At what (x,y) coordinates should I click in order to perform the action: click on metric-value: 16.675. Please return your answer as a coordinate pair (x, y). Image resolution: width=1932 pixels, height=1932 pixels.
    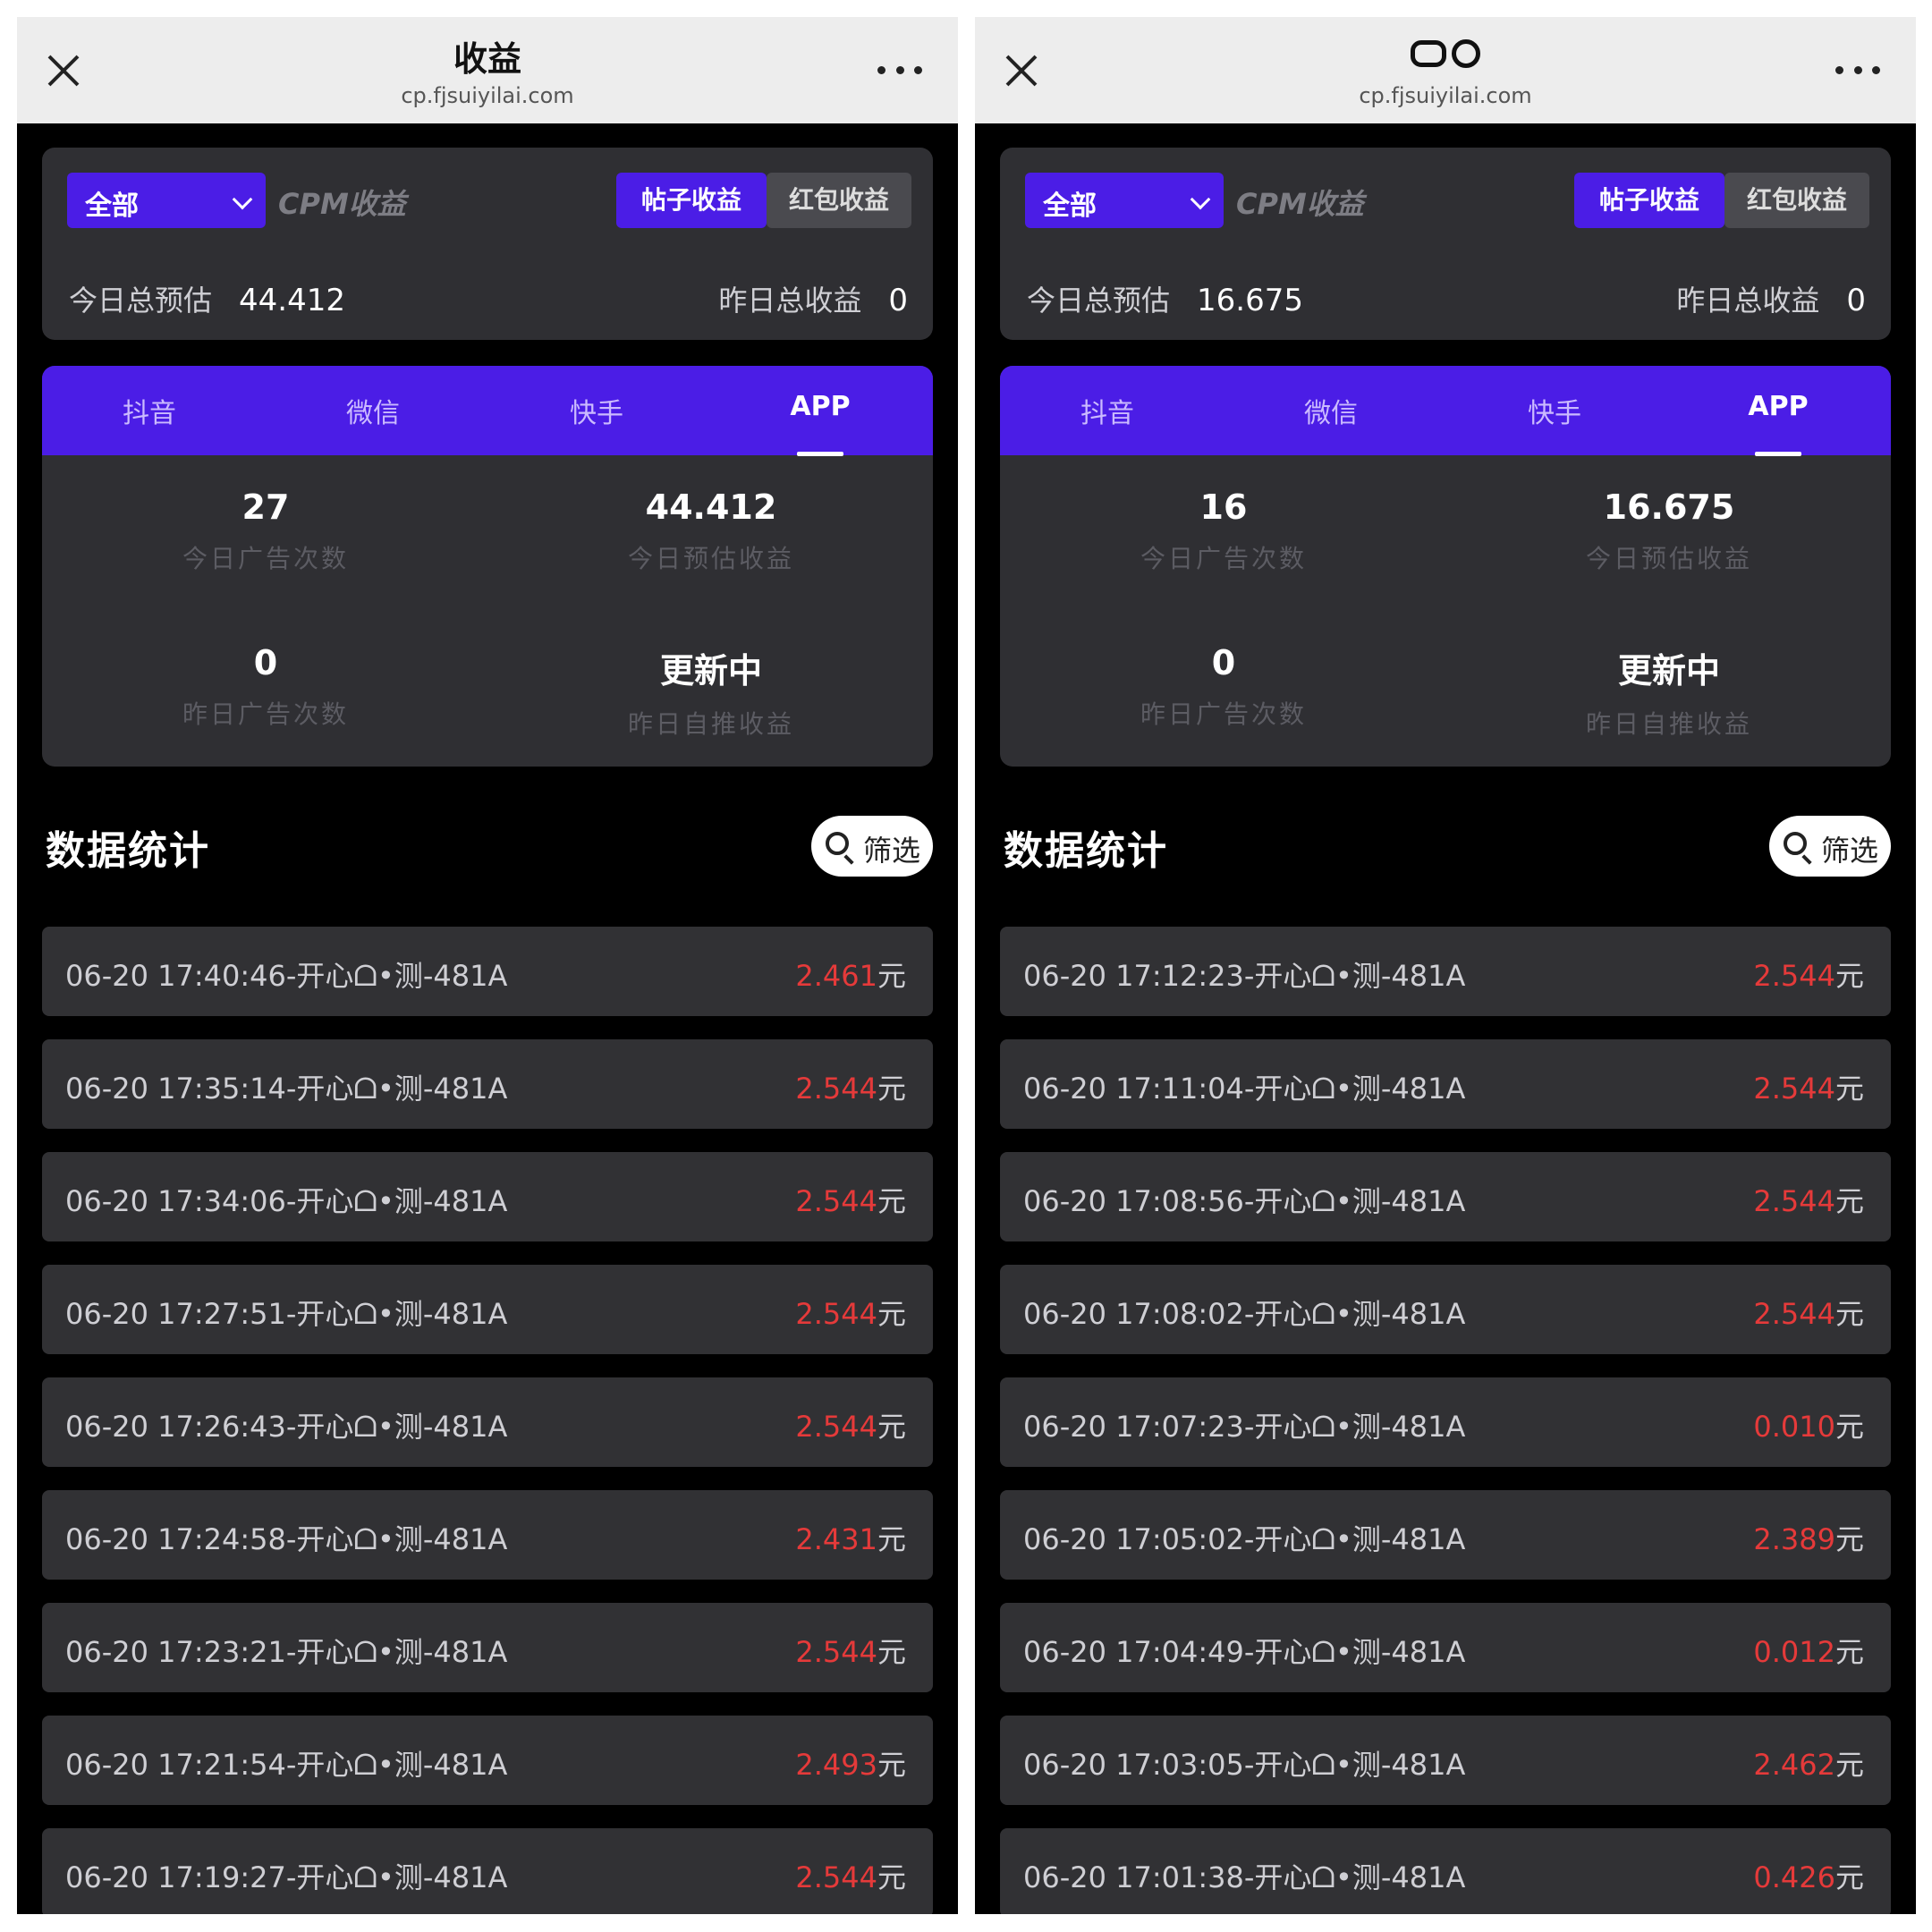
    Looking at the image, I should click on (1669, 507).